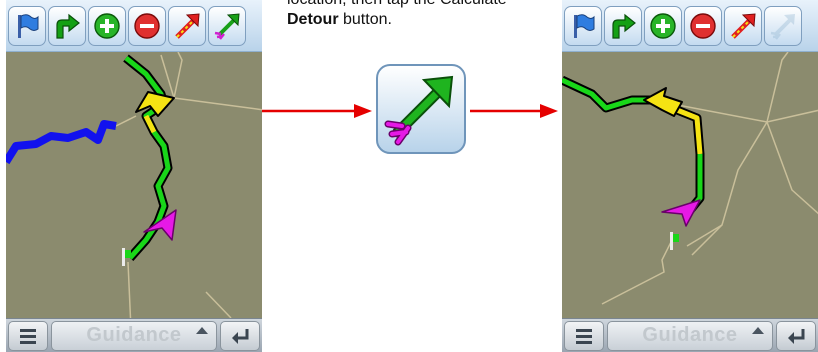 The height and width of the screenshot is (352, 818). Describe the element at coordinates (313, 19) in the screenshot. I see `caption-bold-text: Detour` at that location.